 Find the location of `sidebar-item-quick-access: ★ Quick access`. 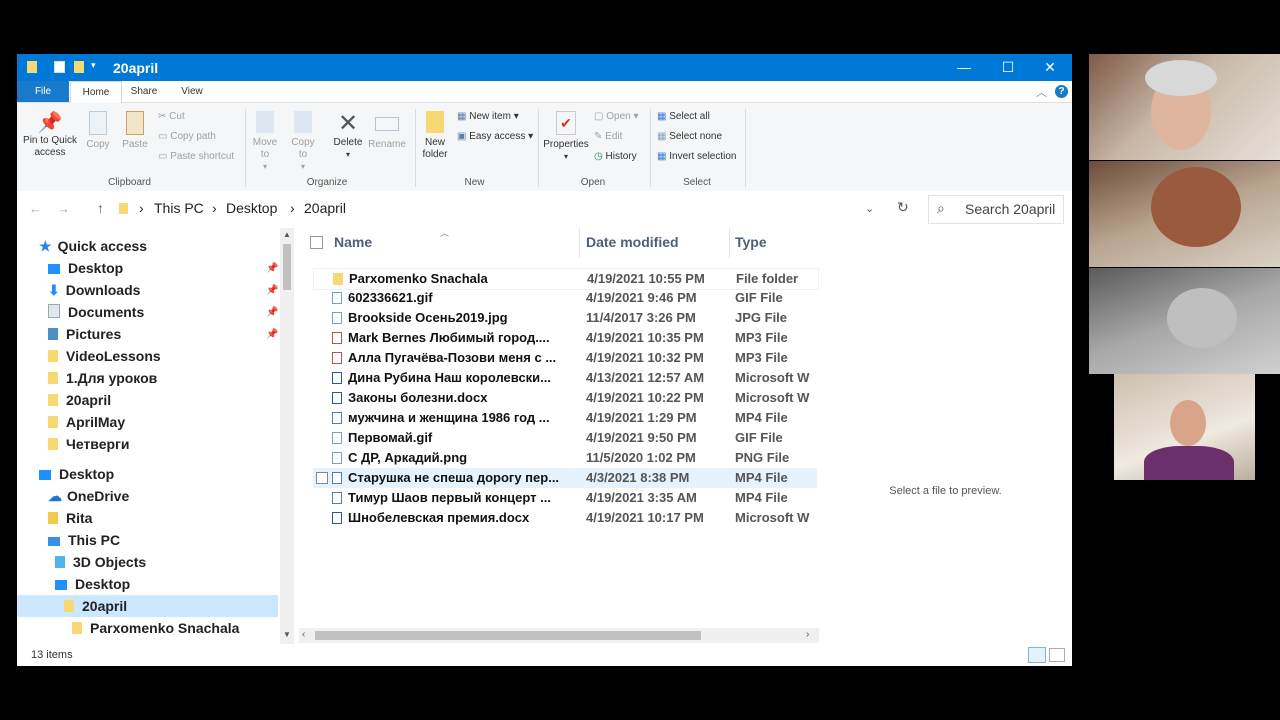

sidebar-item-quick-access: ★ Quick access is located at coordinates (93, 246).